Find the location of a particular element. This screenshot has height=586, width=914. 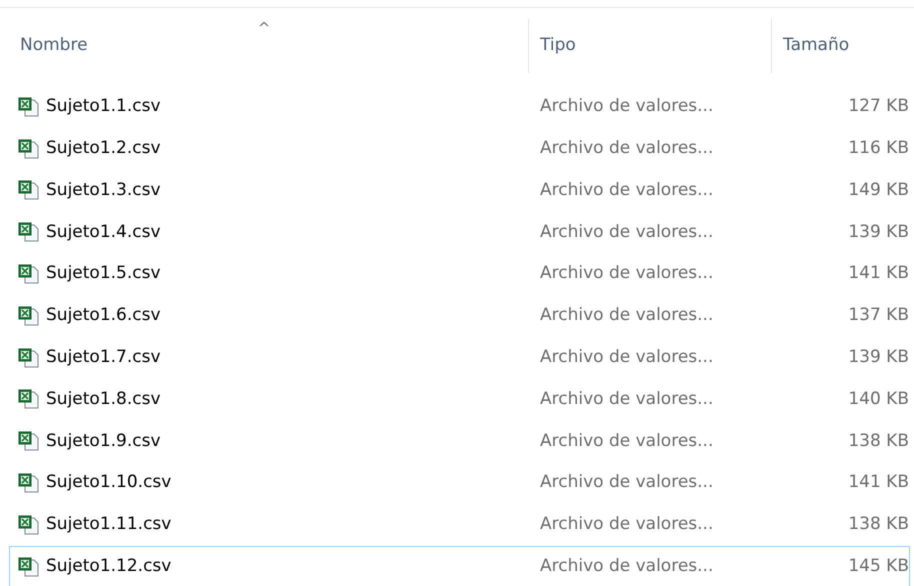

file-row: Sujeto1.3.csv Archivo de valores... 149 KB is located at coordinates (459, 191).